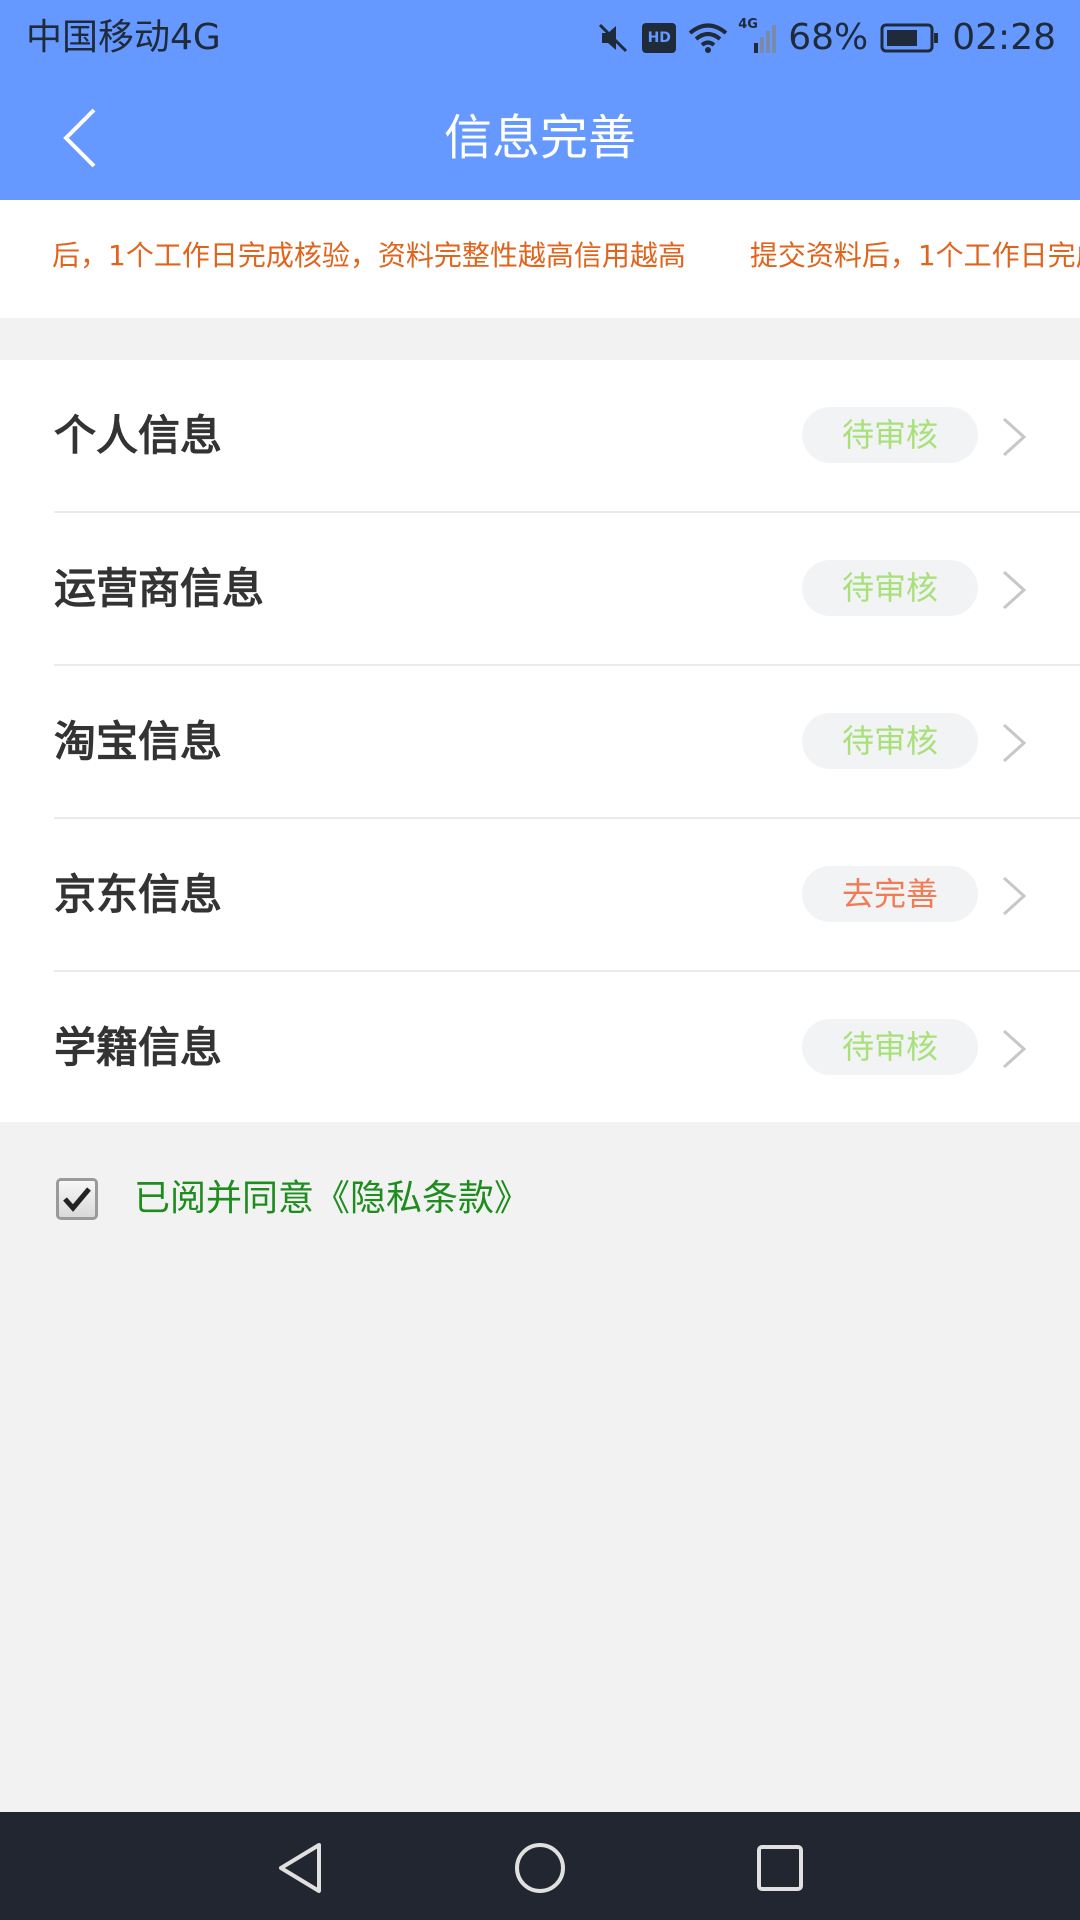 Image resolution: width=1080 pixels, height=1920 pixels. Describe the element at coordinates (708, 38) in the screenshot. I see `wifi-icon` at that location.